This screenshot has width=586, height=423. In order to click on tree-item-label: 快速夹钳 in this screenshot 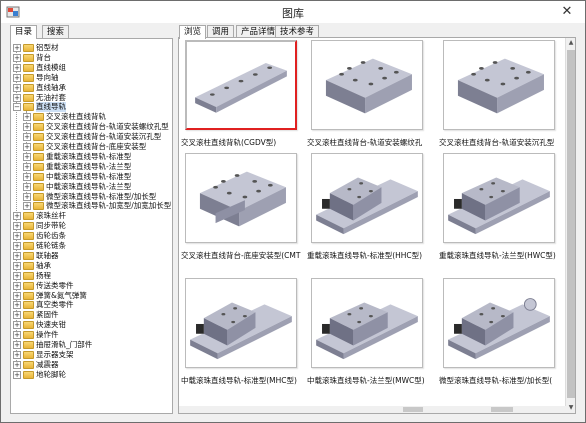, I will do `click(51, 325)`.